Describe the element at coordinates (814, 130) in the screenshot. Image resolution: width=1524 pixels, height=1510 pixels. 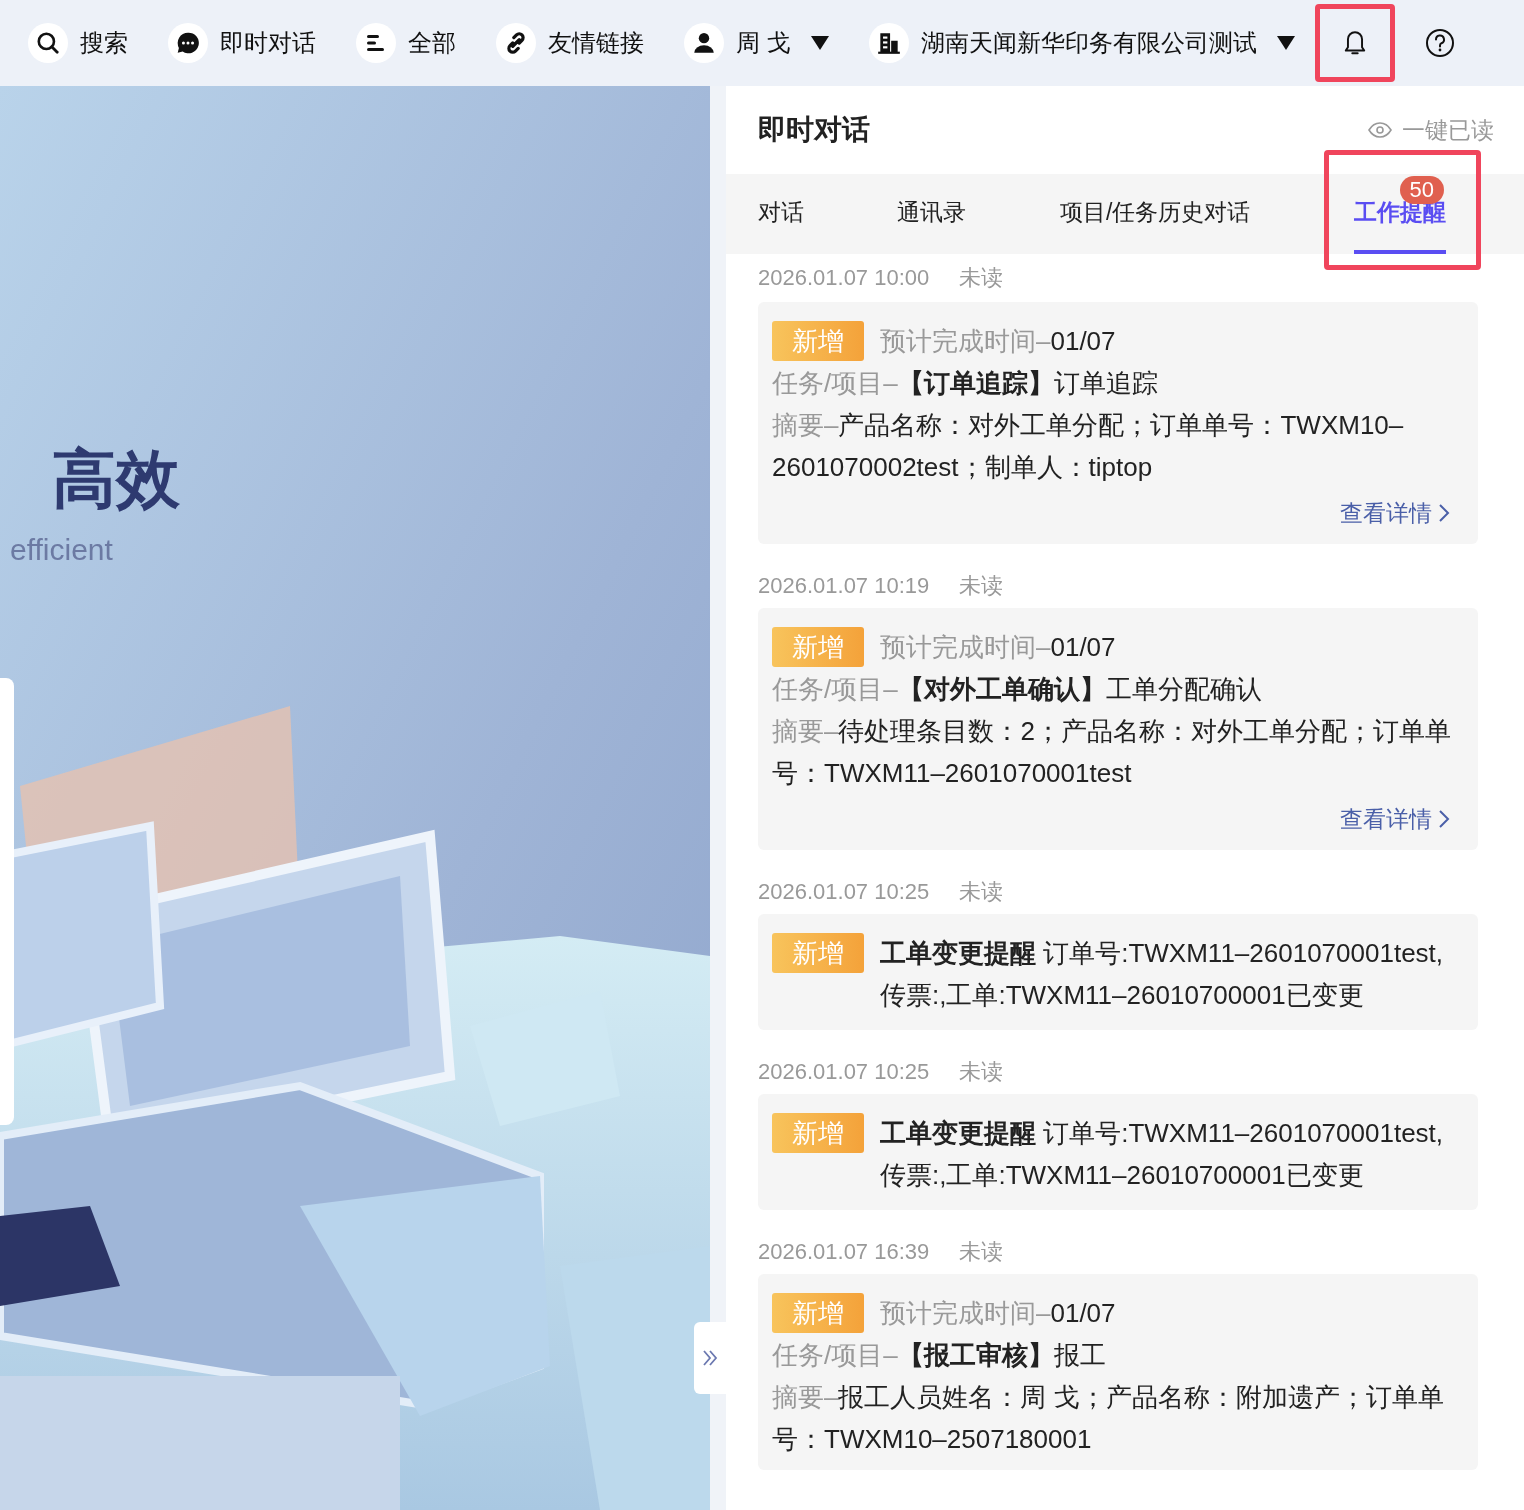
I see `panel-title: 即时对话` at that location.